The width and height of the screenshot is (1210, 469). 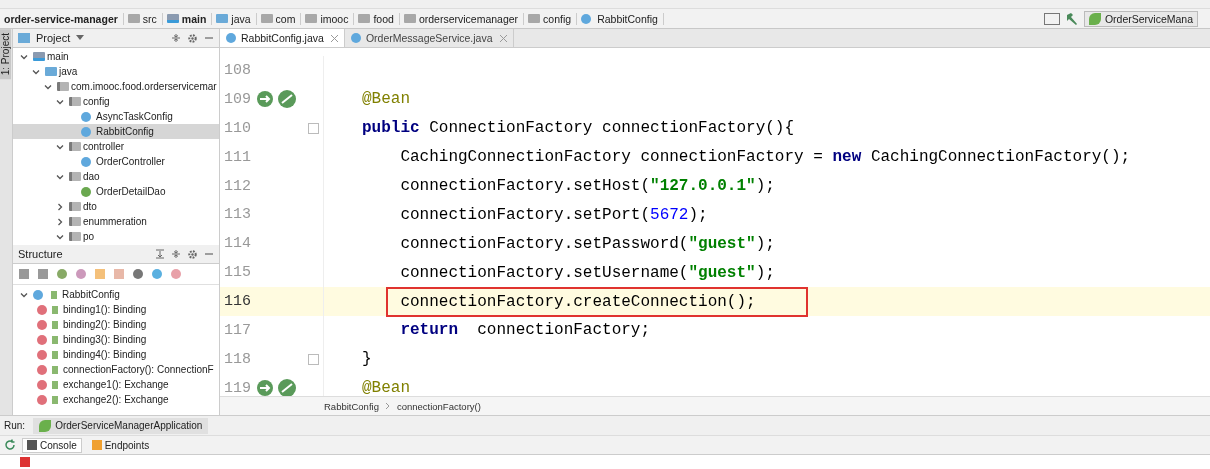 I want to click on code-line: }, so click(x=367, y=359).